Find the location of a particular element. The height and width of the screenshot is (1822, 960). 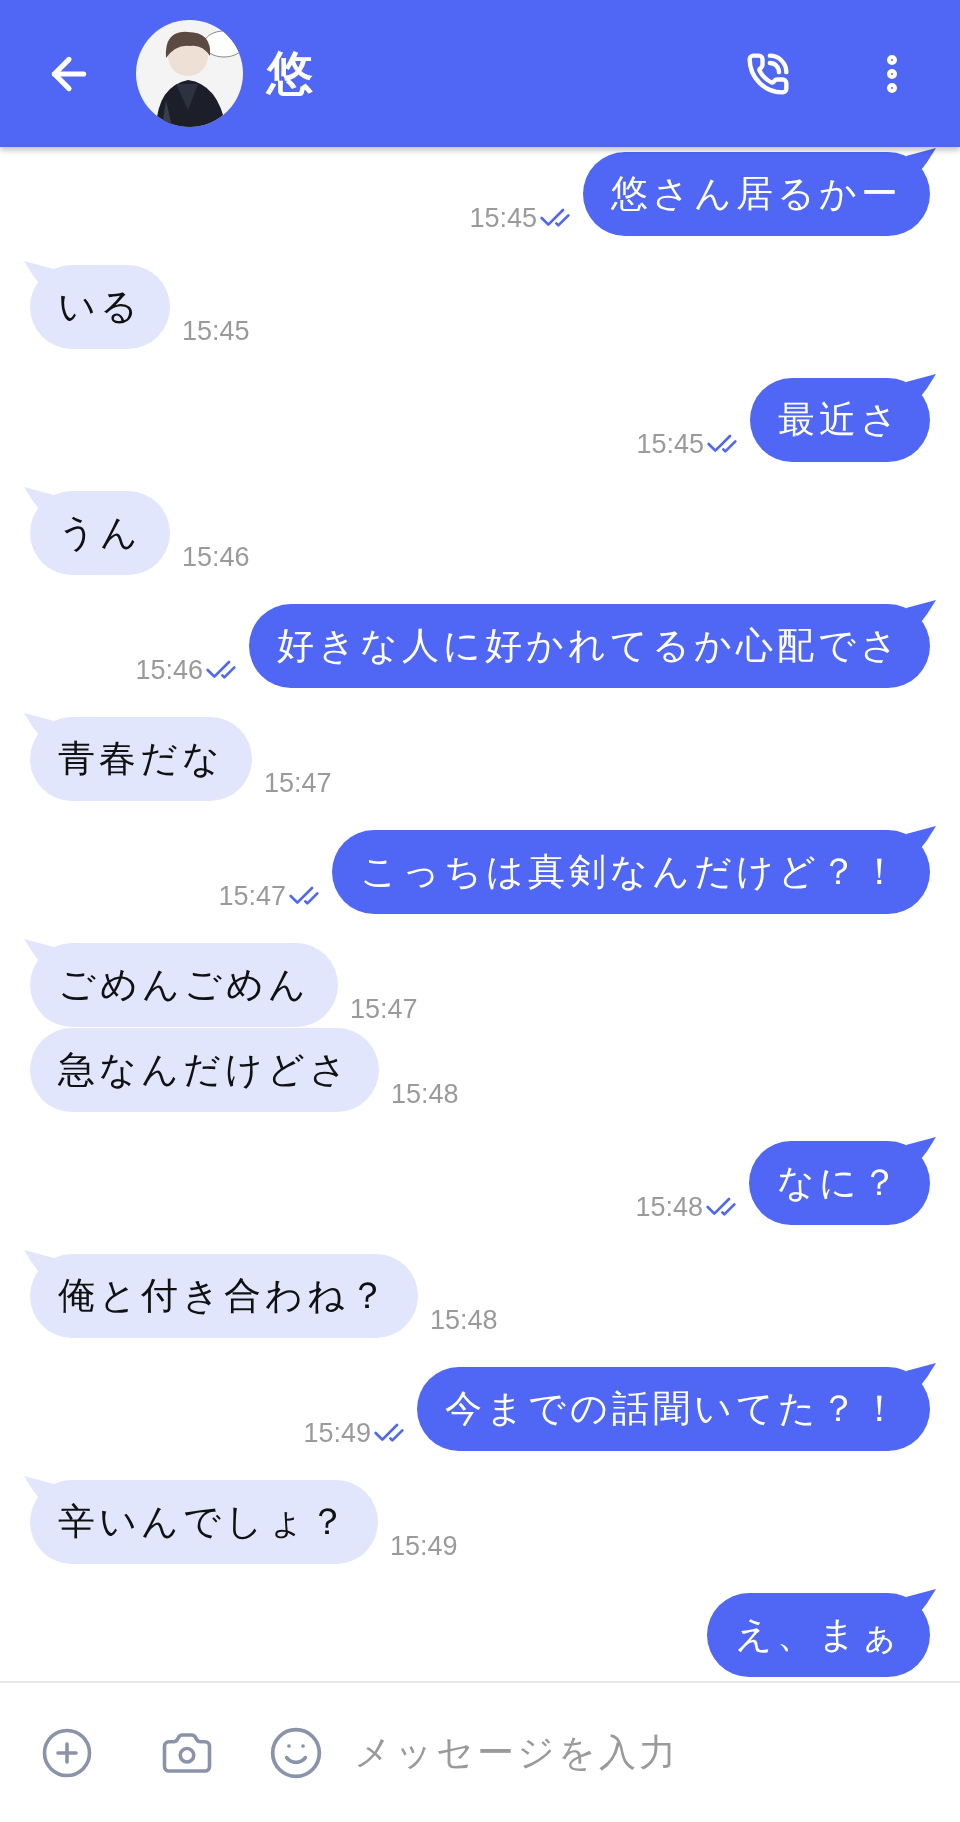

message-bubble: 俺と付き合わね？ is located at coordinates (224, 1296).